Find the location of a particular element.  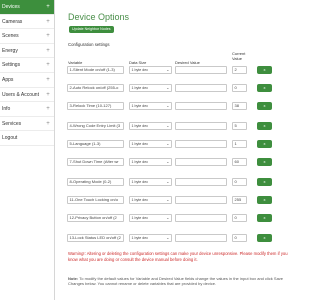

sidebar-item-label: Logout is located at coordinates (10, 138).